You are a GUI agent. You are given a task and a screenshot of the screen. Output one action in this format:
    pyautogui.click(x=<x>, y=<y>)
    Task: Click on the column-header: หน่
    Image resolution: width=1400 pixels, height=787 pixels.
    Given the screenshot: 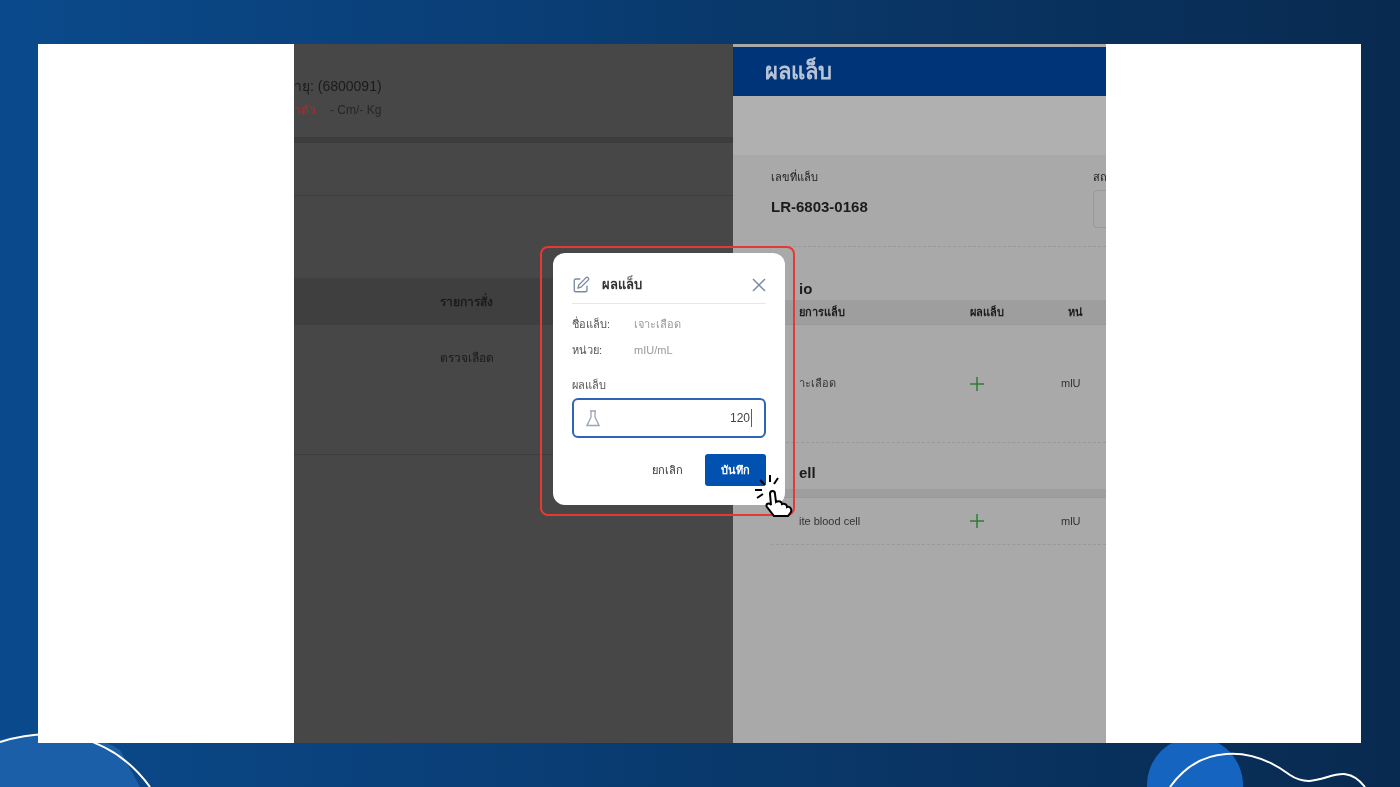 What is the action you would take?
    pyautogui.click(x=1076, y=312)
    